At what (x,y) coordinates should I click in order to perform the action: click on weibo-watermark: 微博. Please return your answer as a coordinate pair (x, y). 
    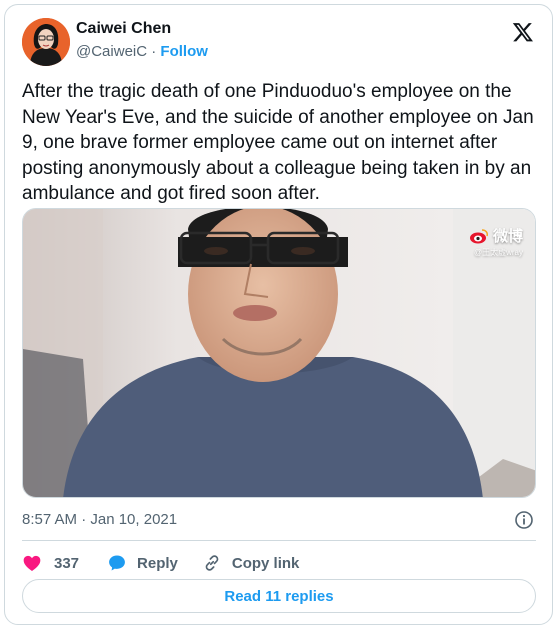
    Looking at the image, I should click on (496, 235).